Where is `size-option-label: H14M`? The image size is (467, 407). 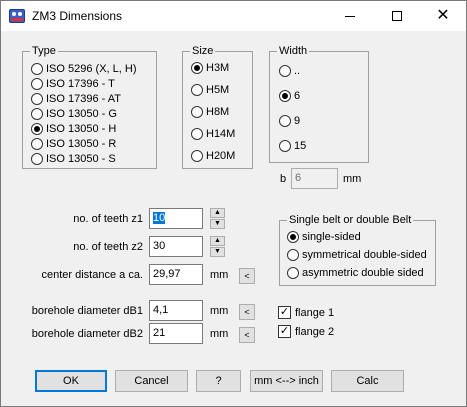 size-option-label: H14M is located at coordinates (221, 134).